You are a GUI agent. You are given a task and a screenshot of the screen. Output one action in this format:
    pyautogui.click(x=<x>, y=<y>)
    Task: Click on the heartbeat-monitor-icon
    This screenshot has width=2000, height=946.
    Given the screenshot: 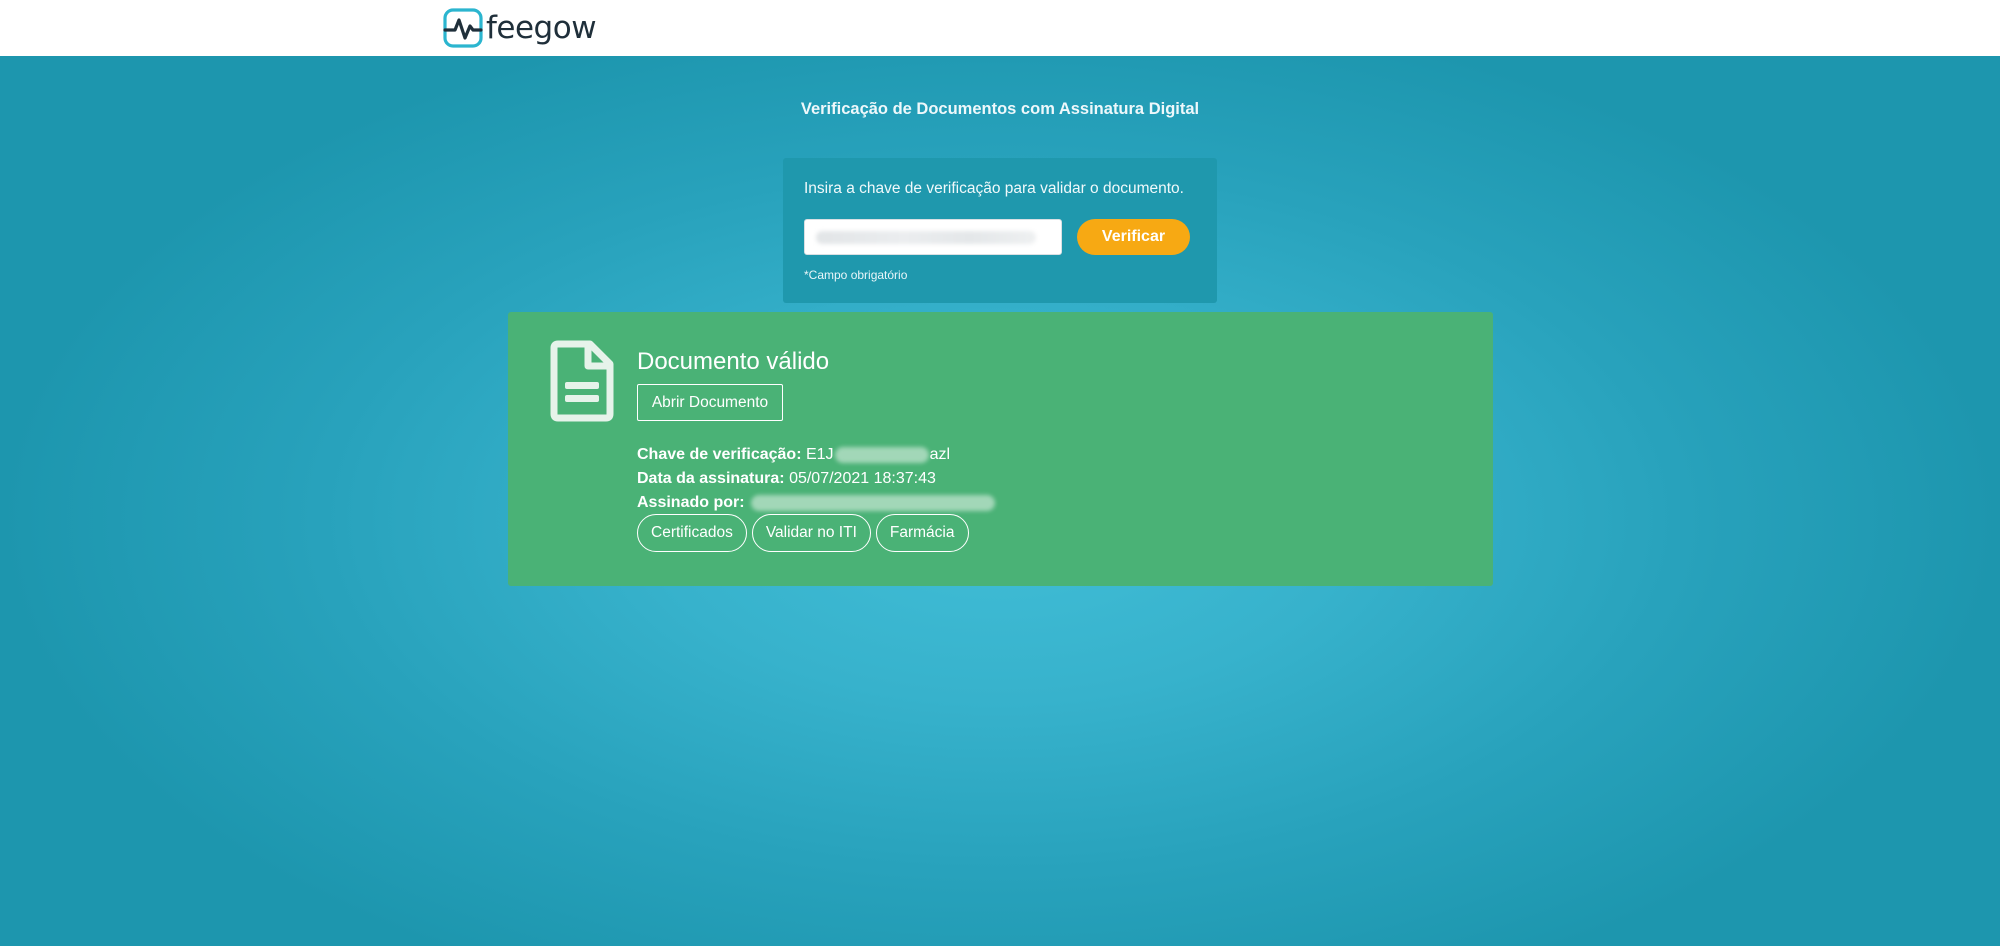 What is the action you would take?
    pyautogui.click(x=463, y=28)
    